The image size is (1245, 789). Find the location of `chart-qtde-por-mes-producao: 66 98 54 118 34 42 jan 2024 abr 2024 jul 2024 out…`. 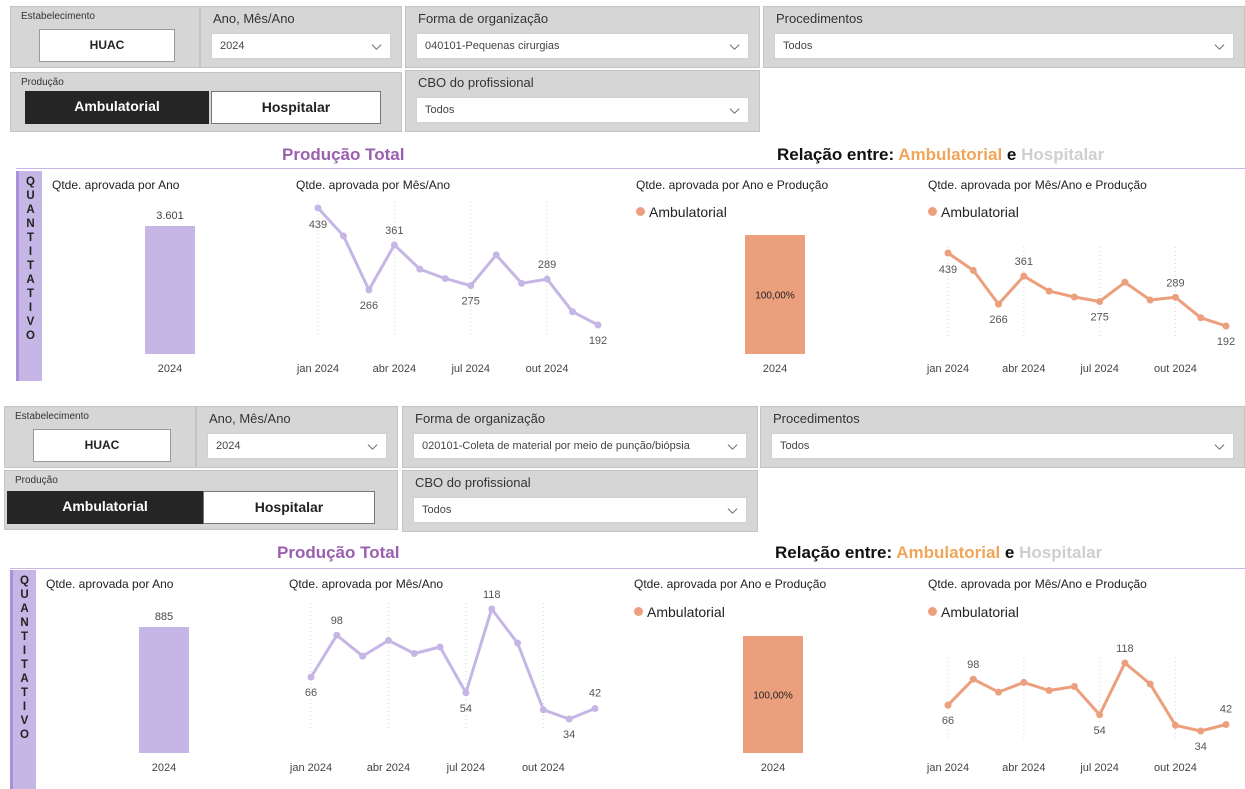

chart-qtde-por-mes-producao: 66 98 54 118 34 42 jan 2024 abr 2024 jul 2024 out… is located at coordinates (1073, 702).